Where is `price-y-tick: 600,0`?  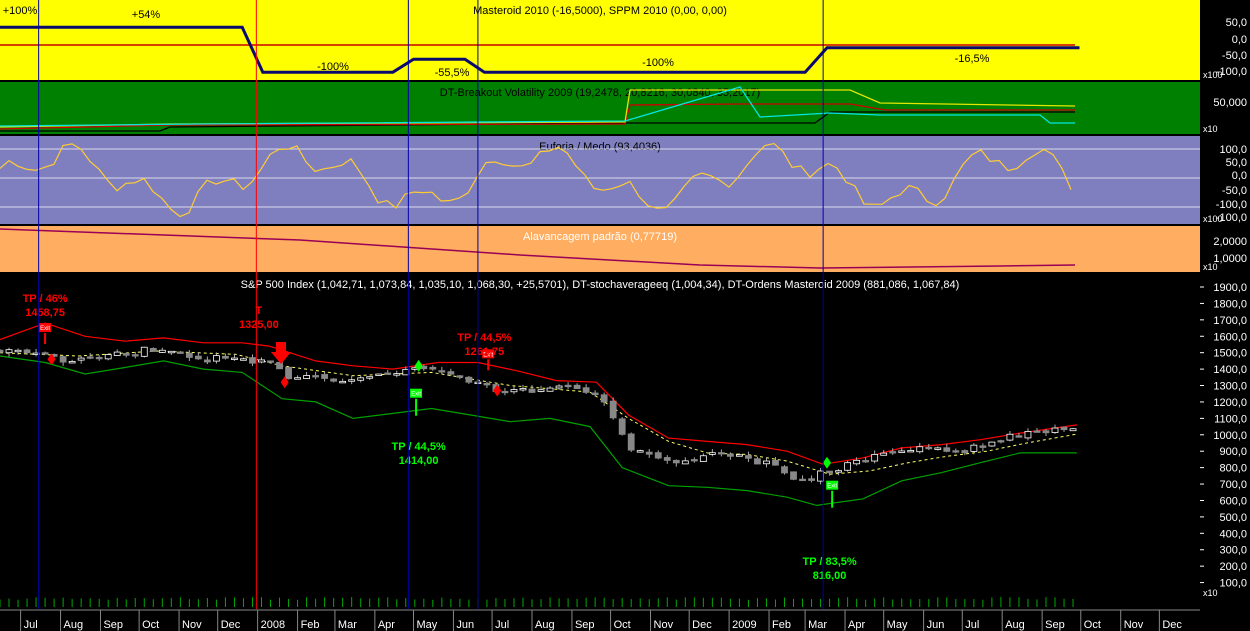 price-y-tick: 600,0 is located at coordinates (1233, 501).